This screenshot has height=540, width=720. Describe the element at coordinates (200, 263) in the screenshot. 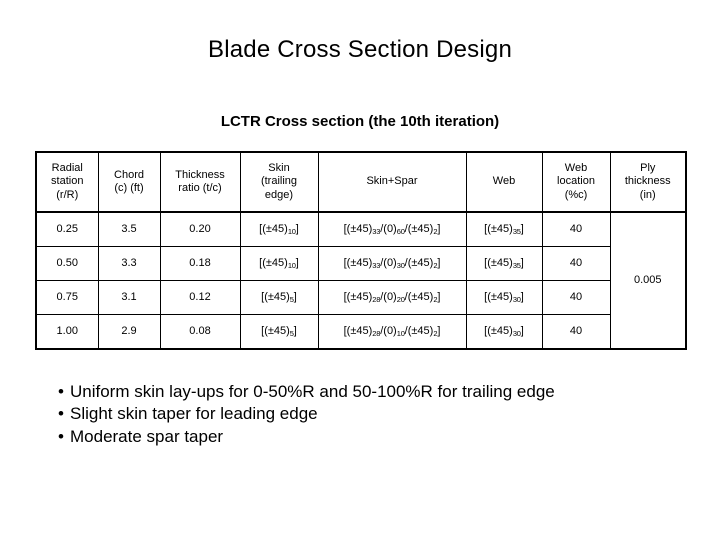

I see `cell-thickness-ratio: 0.18` at that location.